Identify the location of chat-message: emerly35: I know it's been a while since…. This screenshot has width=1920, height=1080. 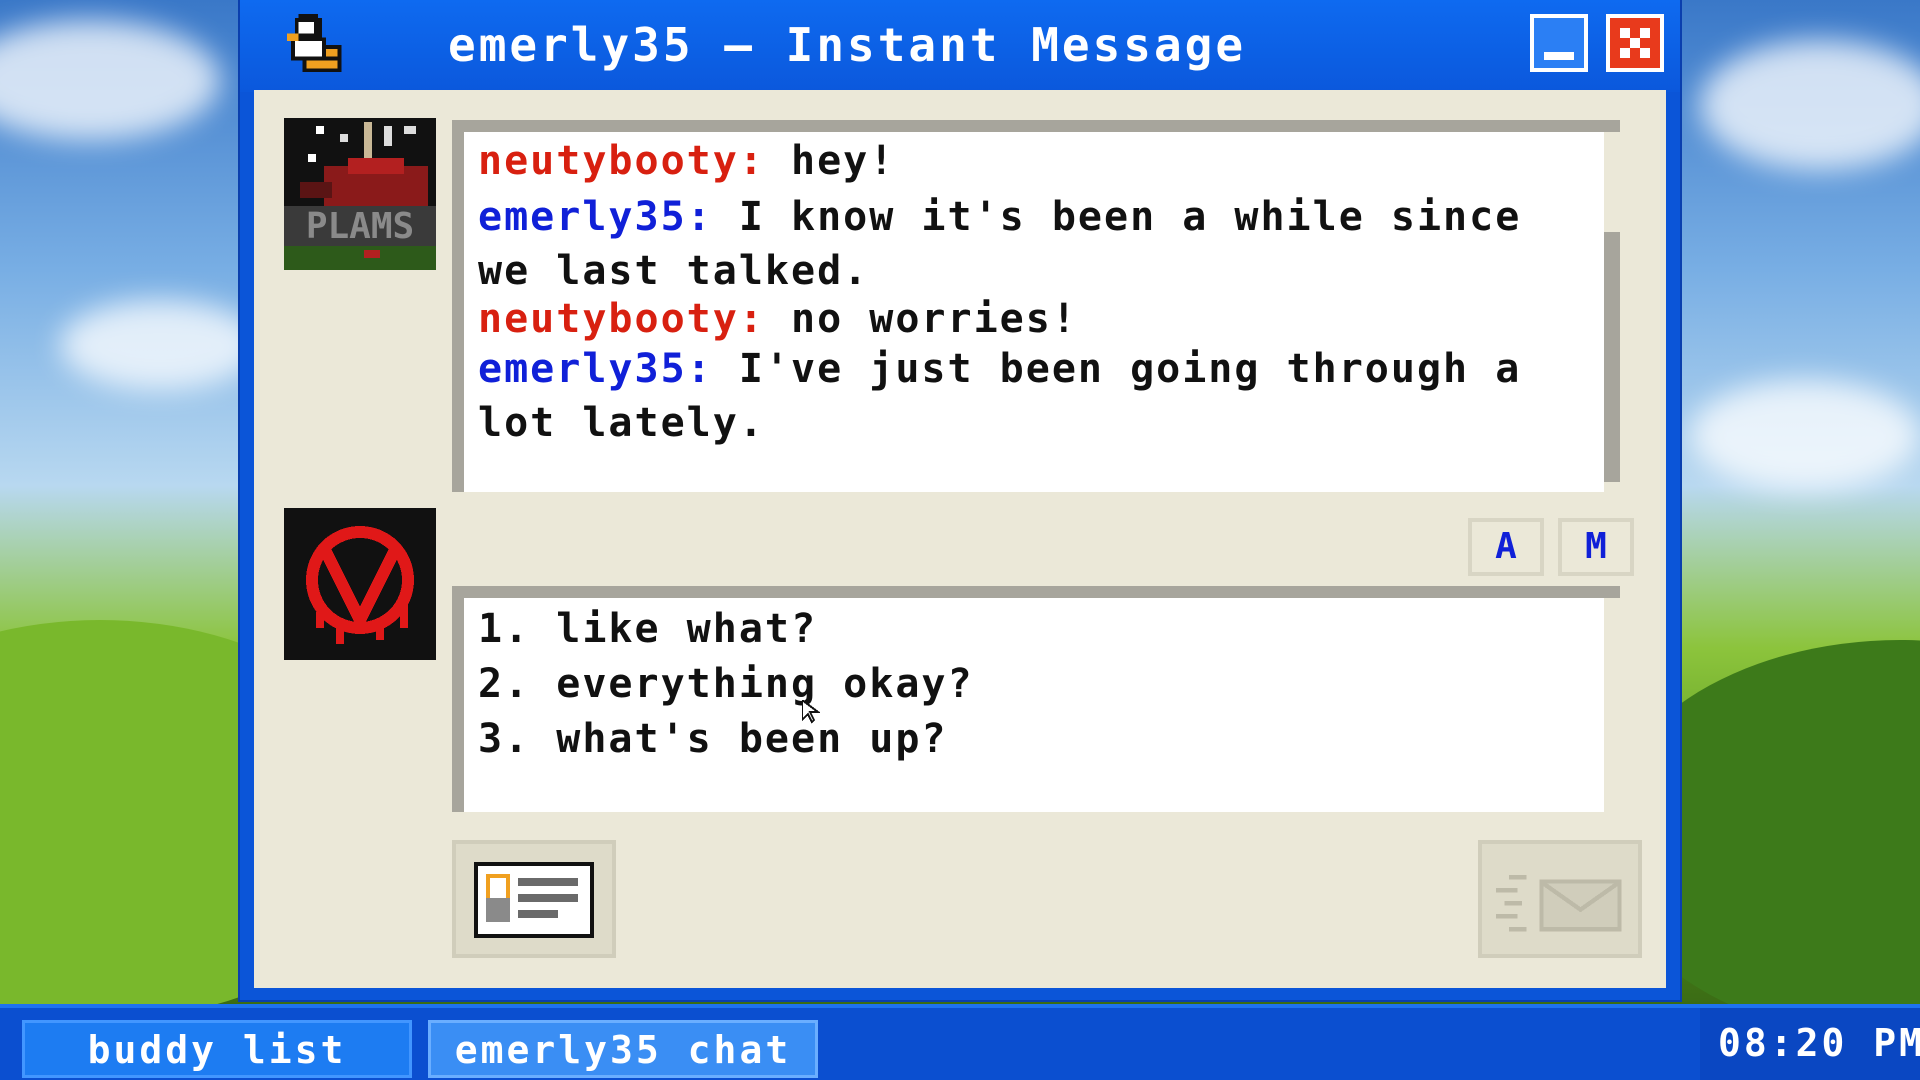
(1028, 244).